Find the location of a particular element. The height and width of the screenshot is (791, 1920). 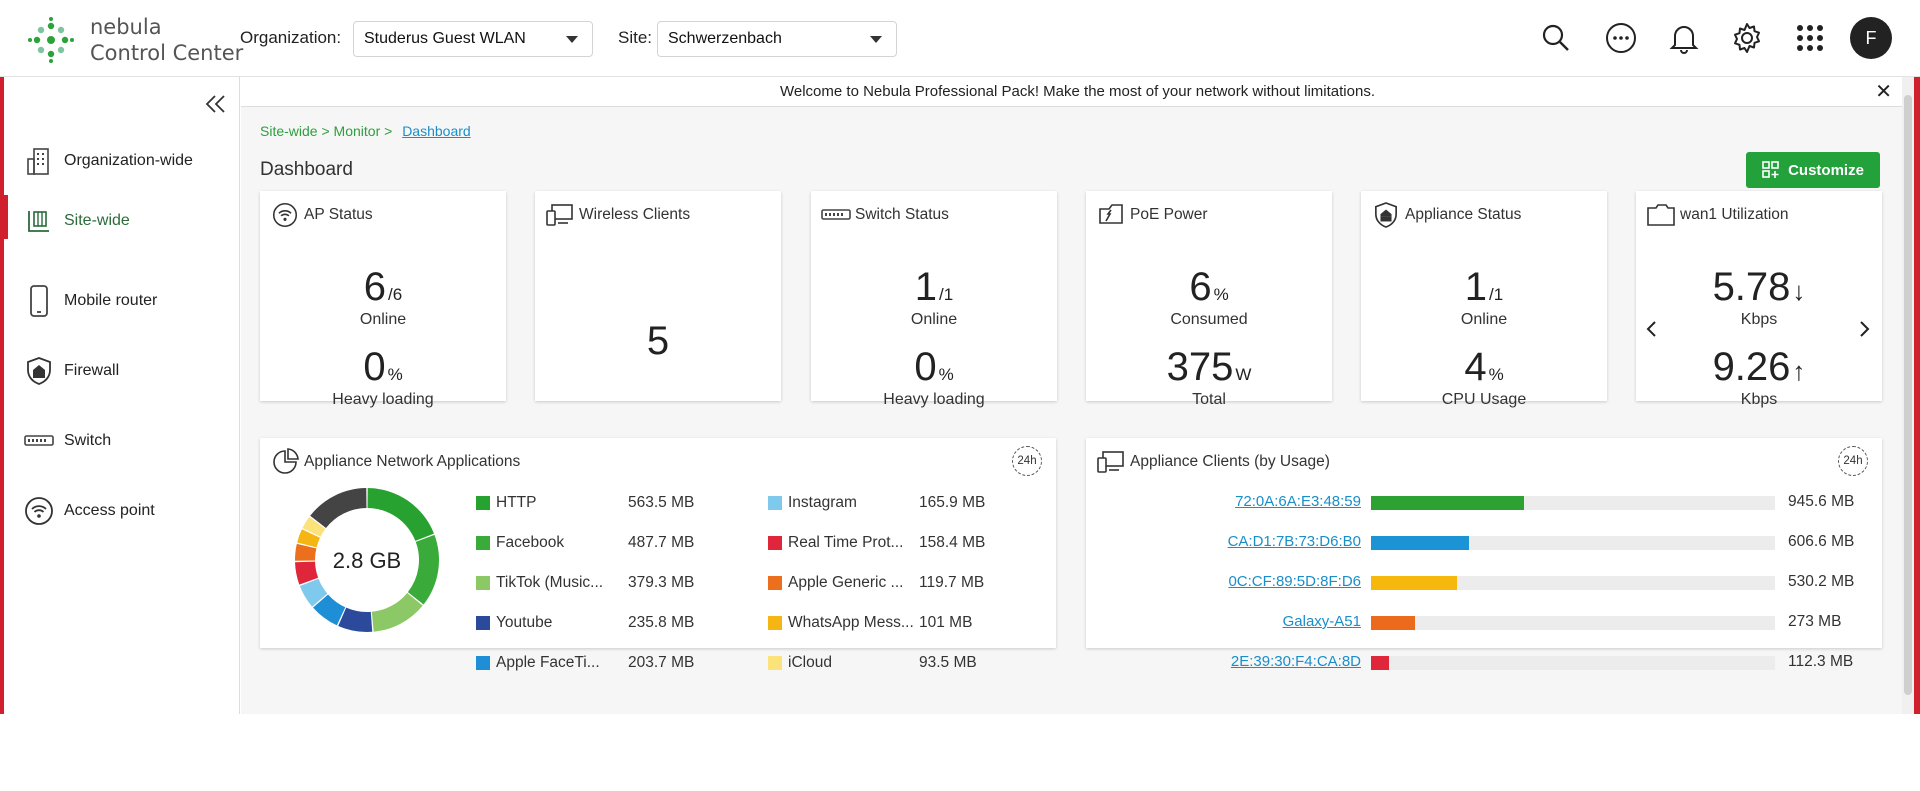

apps-grid-icon is located at coordinates (1810, 38).